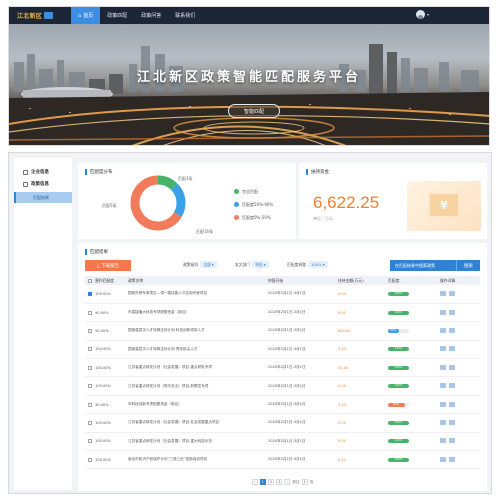 This screenshot has width=500, height=502. I want to click on nav-policy-match: 政策匹配, so click(117, 15).